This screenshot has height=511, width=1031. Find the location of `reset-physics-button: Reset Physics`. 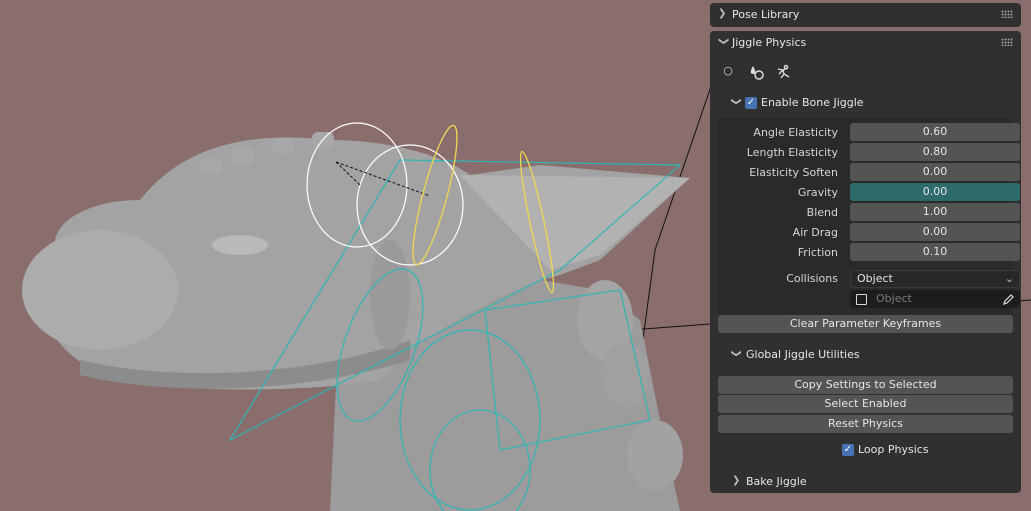

reset-physics-button: Reset Physics is located at coordinates (865, 424).